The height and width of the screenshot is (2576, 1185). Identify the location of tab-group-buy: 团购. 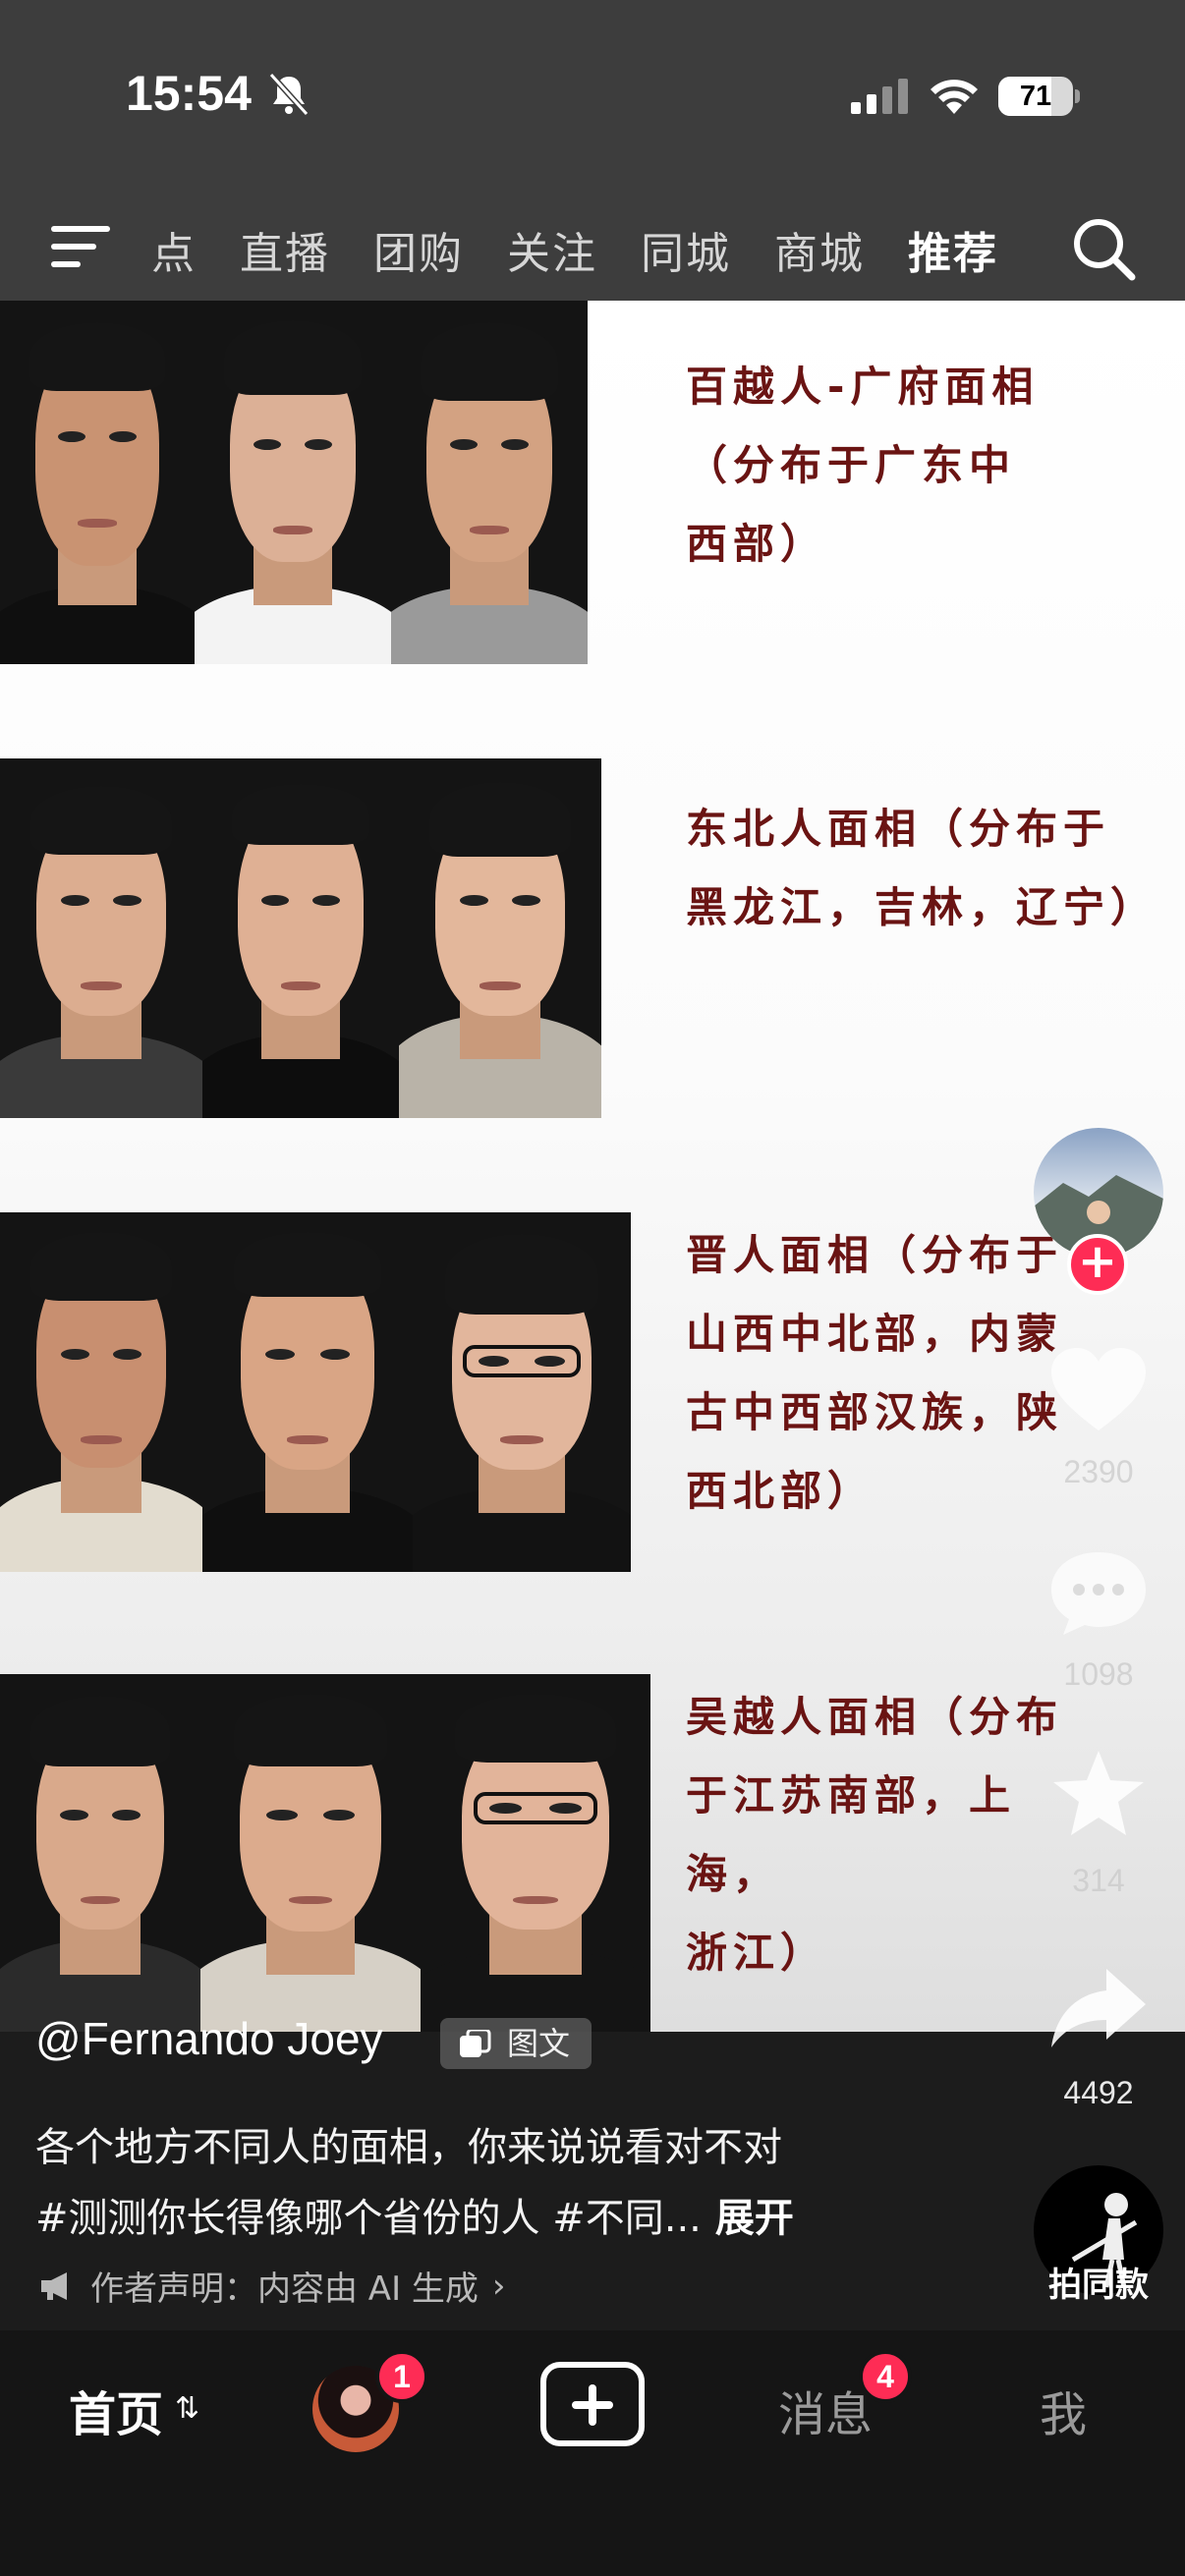
(418, 249).